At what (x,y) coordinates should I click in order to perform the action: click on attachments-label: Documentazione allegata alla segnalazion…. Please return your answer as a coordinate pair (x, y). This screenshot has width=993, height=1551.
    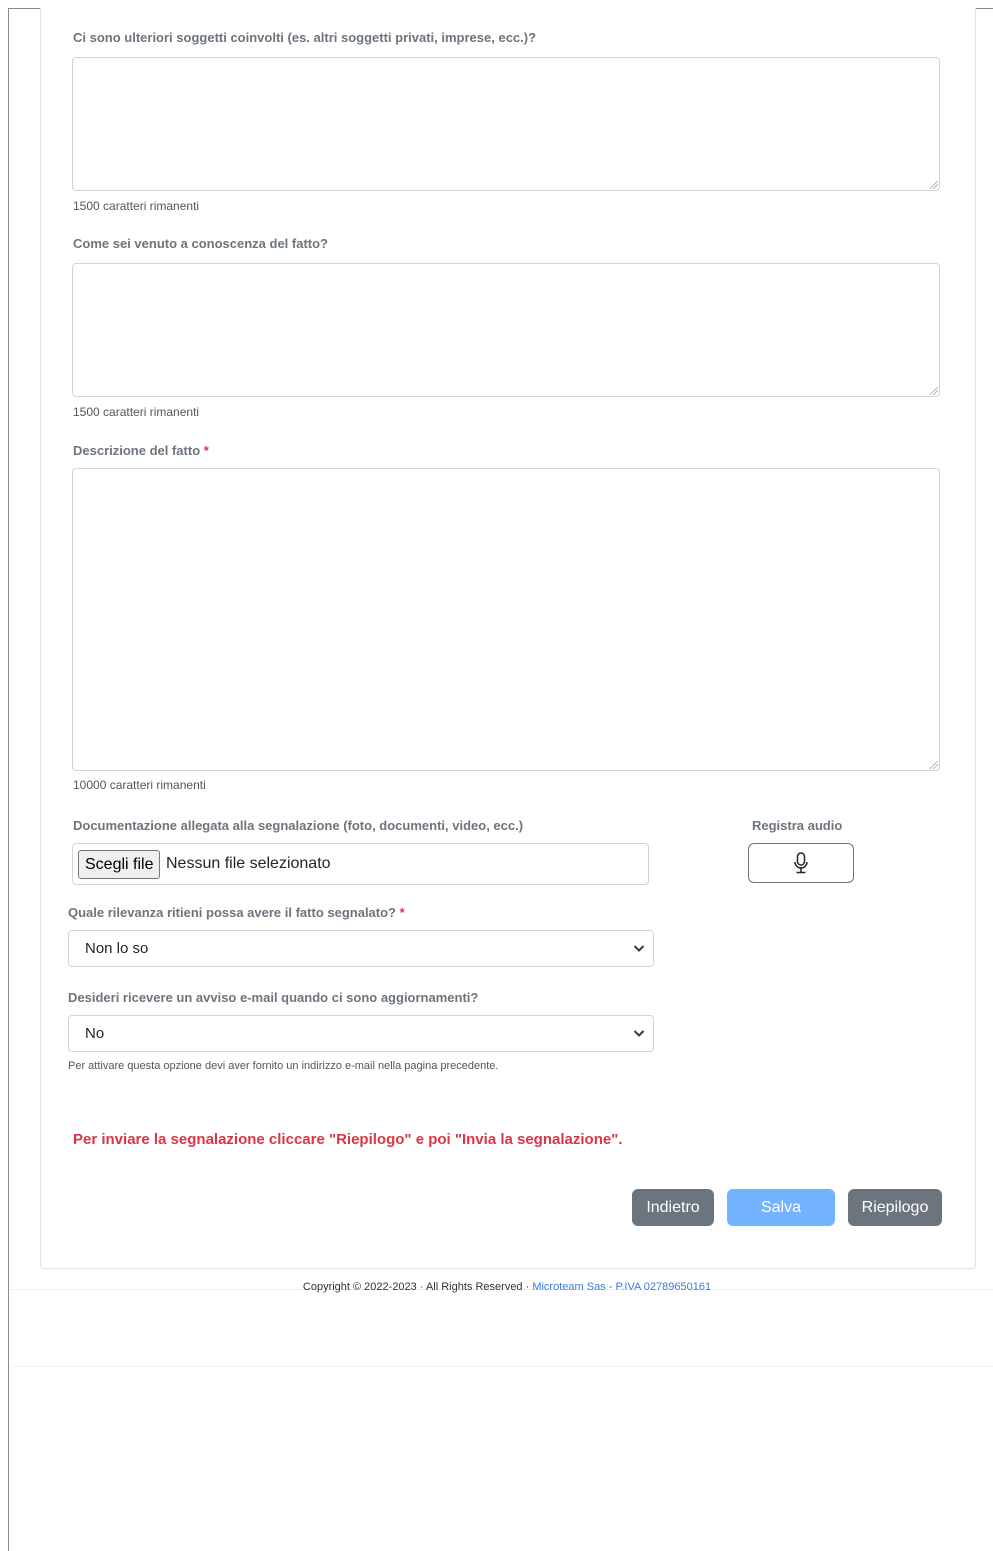
    Looking at the image, I should click on (298, 825).